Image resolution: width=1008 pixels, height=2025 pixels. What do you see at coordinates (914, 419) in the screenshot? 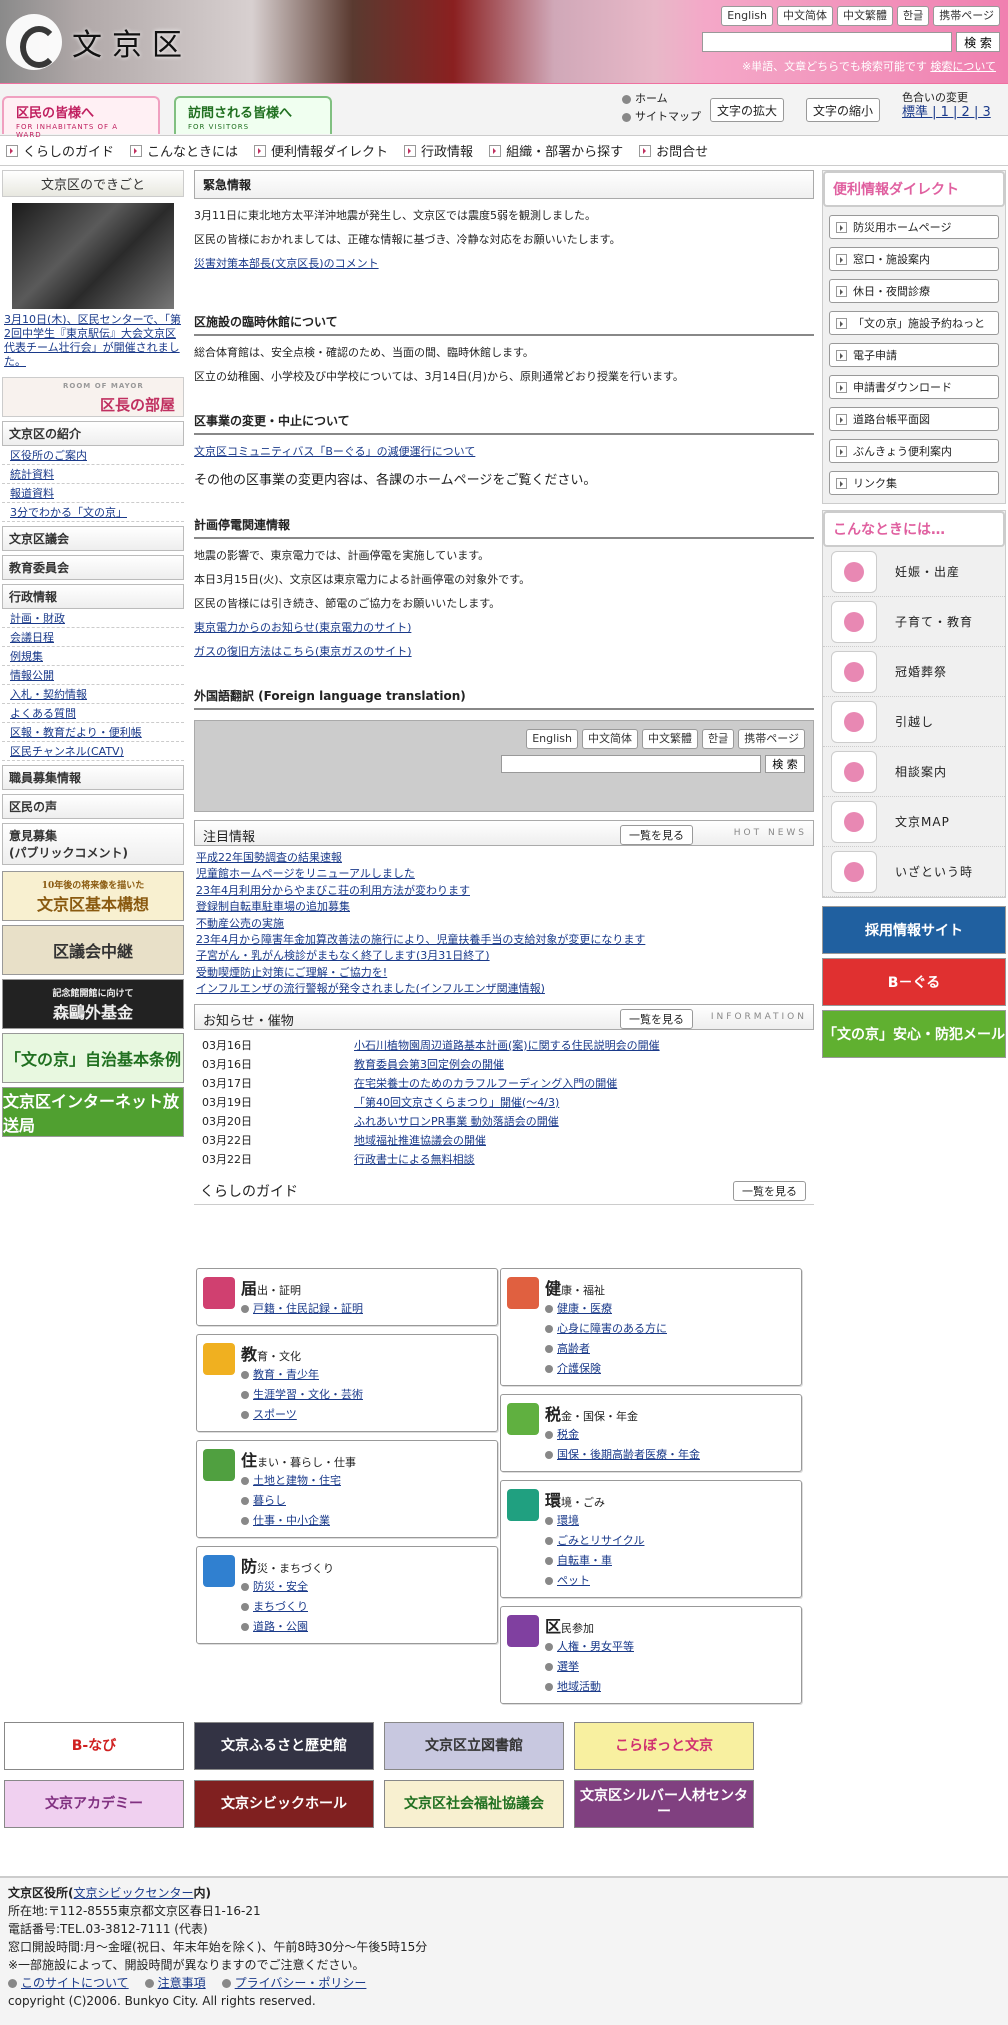
I see `direct-item: 道路台帳平面図` at bounding box center [914, 419].